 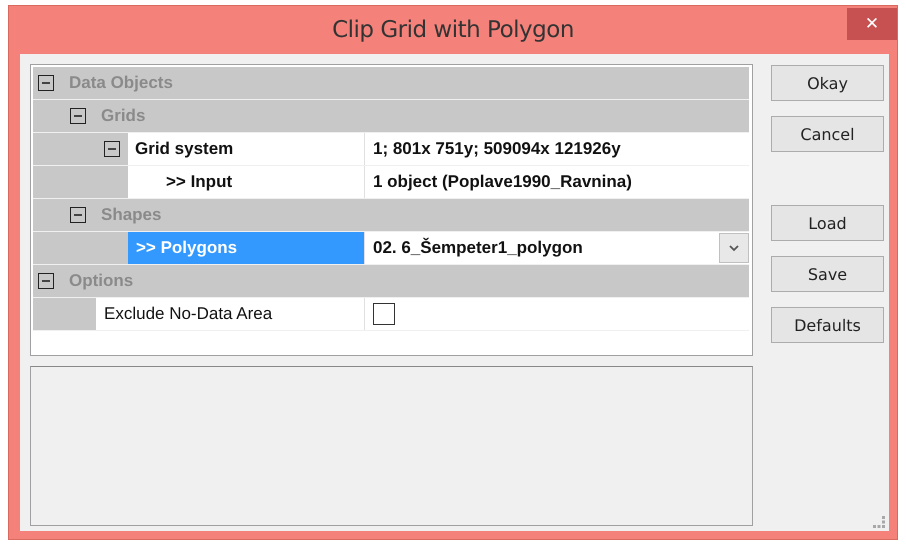 What do you see at coordinates (101, 281) in the screenshot?
I see `category-label: Options` at bounding box center [101, 281].